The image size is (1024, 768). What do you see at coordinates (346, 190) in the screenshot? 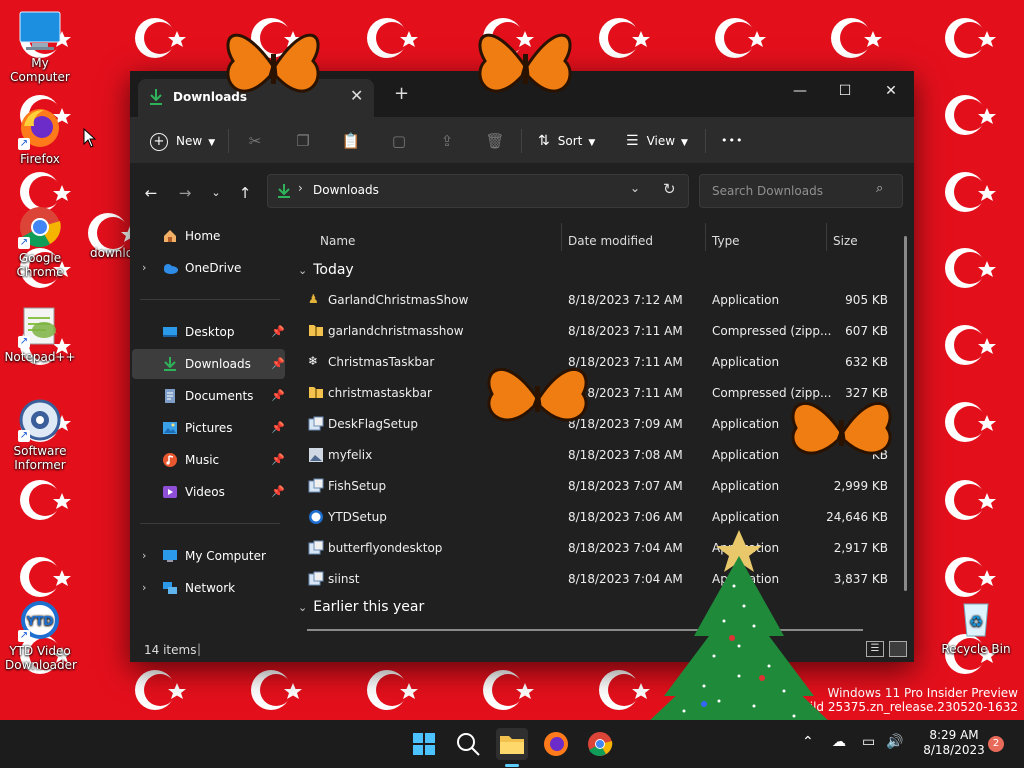
I see `breadcrumb-downloads: Downloads` at bounding box center [346, 190].